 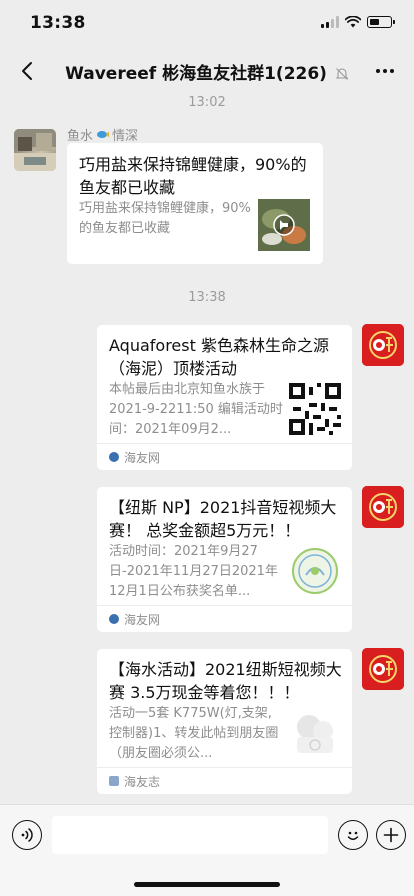 I want to click on timestamp: 13:02, so click(x=207, y=102).